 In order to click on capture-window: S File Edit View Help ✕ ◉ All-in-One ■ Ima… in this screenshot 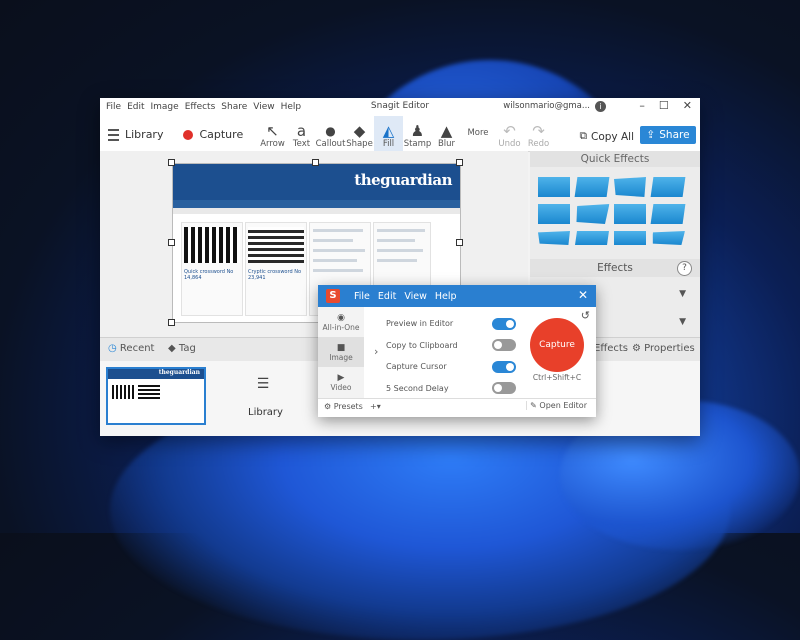, I will do `click(457, 351)`.